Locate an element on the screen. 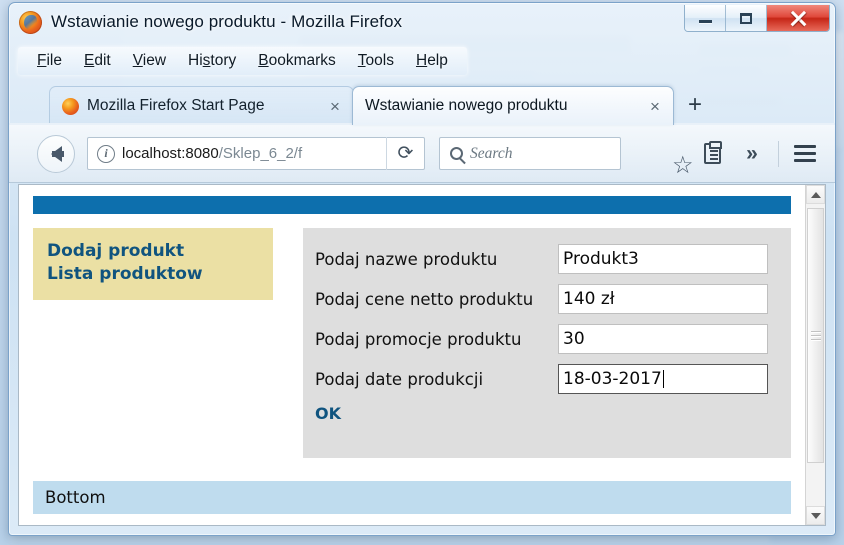 The image size is (844, 545). library-button is located at coordinates (712, 154).